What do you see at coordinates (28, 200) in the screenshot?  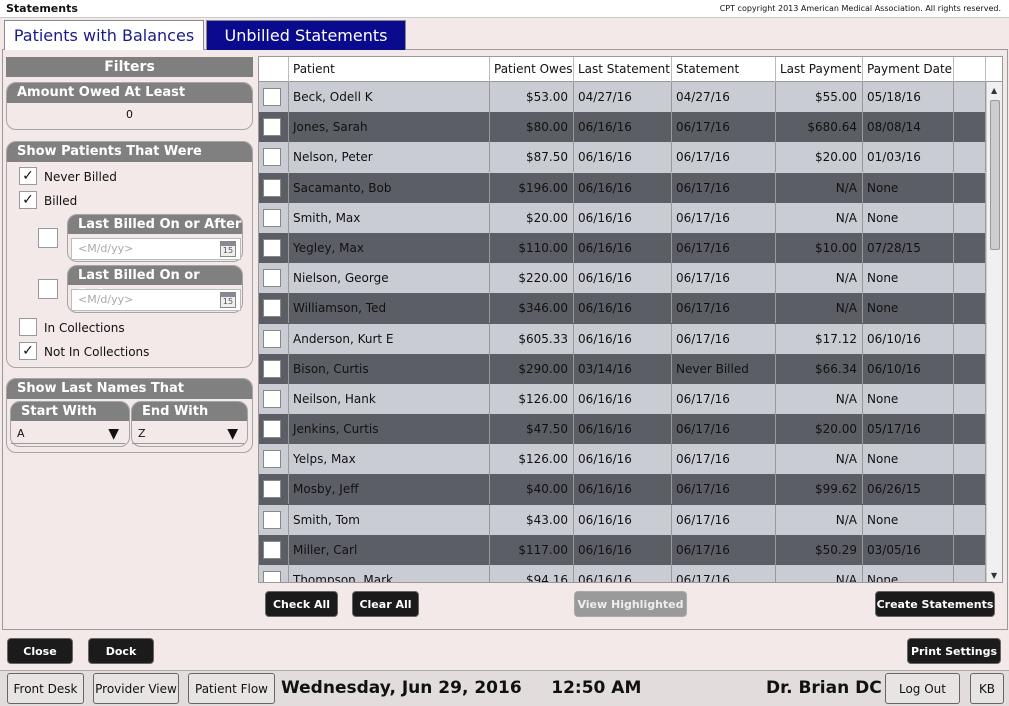 I see `billed-checkbox: ✓` at bounding box center [28, 200].